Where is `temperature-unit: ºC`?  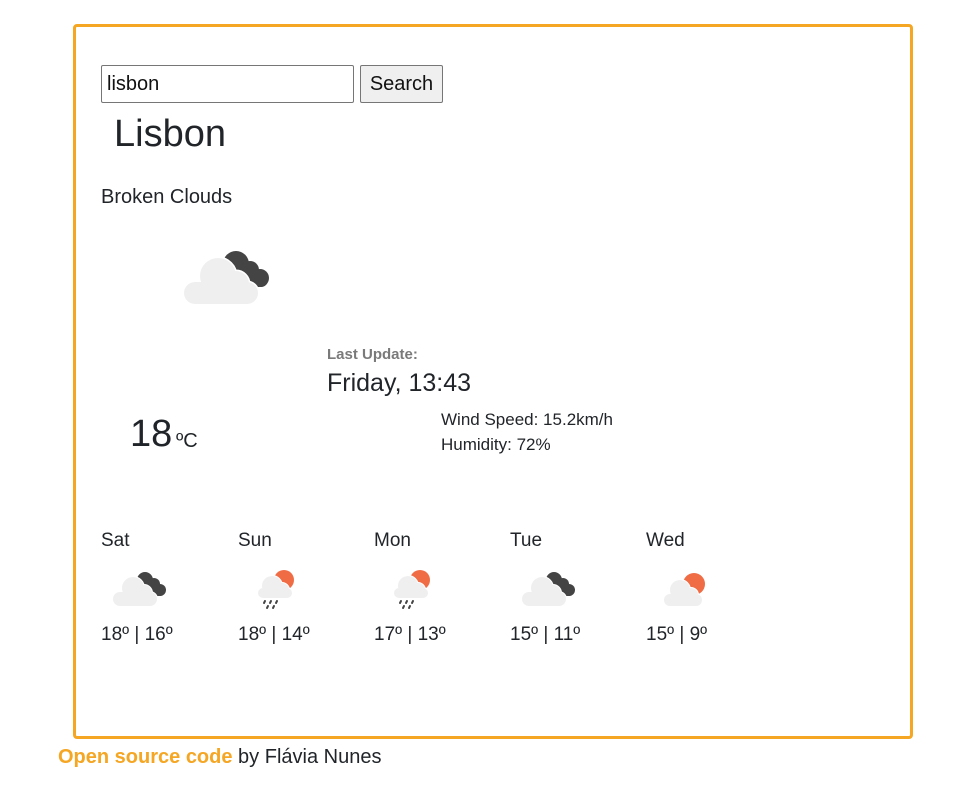
temperature-unit: ºC is located at coordinates (187, 441).